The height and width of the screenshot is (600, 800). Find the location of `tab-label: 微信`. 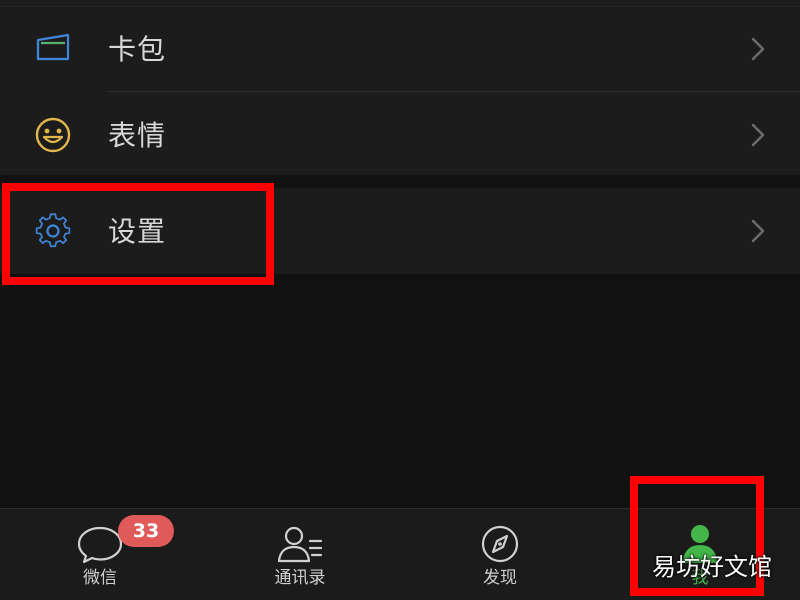

tab-label: 微信 is located at coordinates (100, 578).